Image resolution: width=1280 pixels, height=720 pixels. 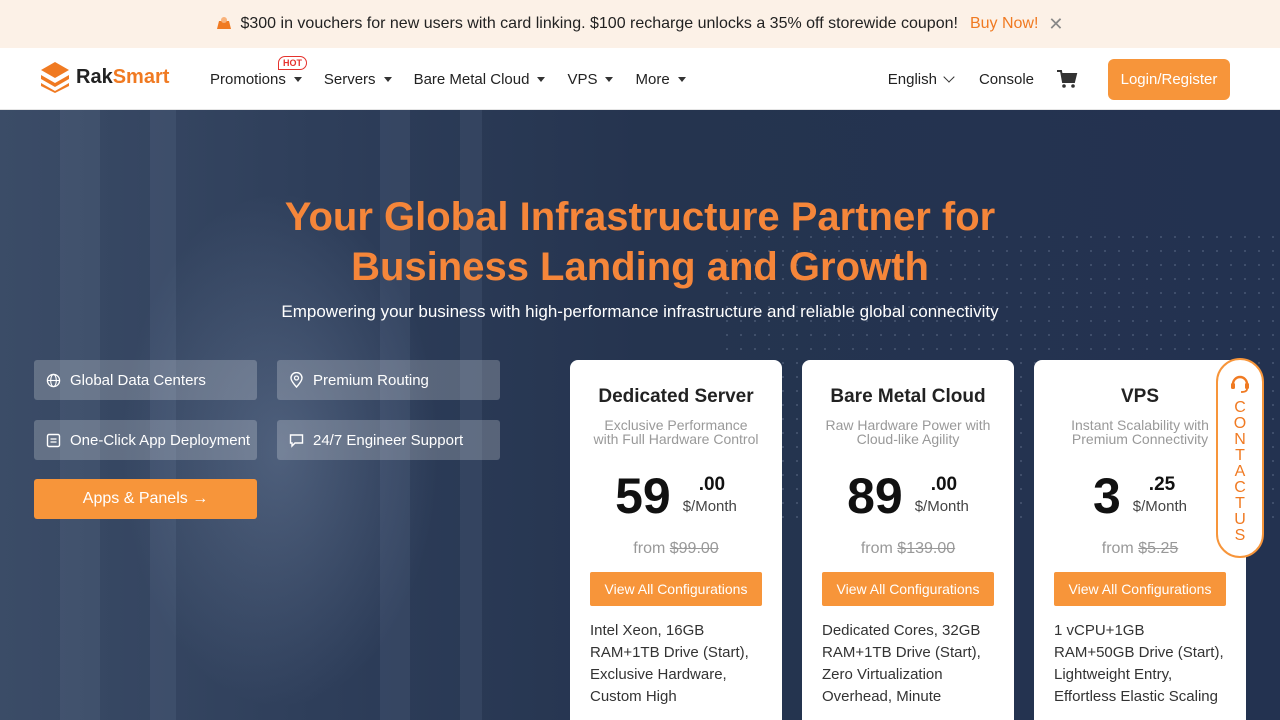 I want to click on nav-promotions: Promotions HOT, so click(x=258, y=71).